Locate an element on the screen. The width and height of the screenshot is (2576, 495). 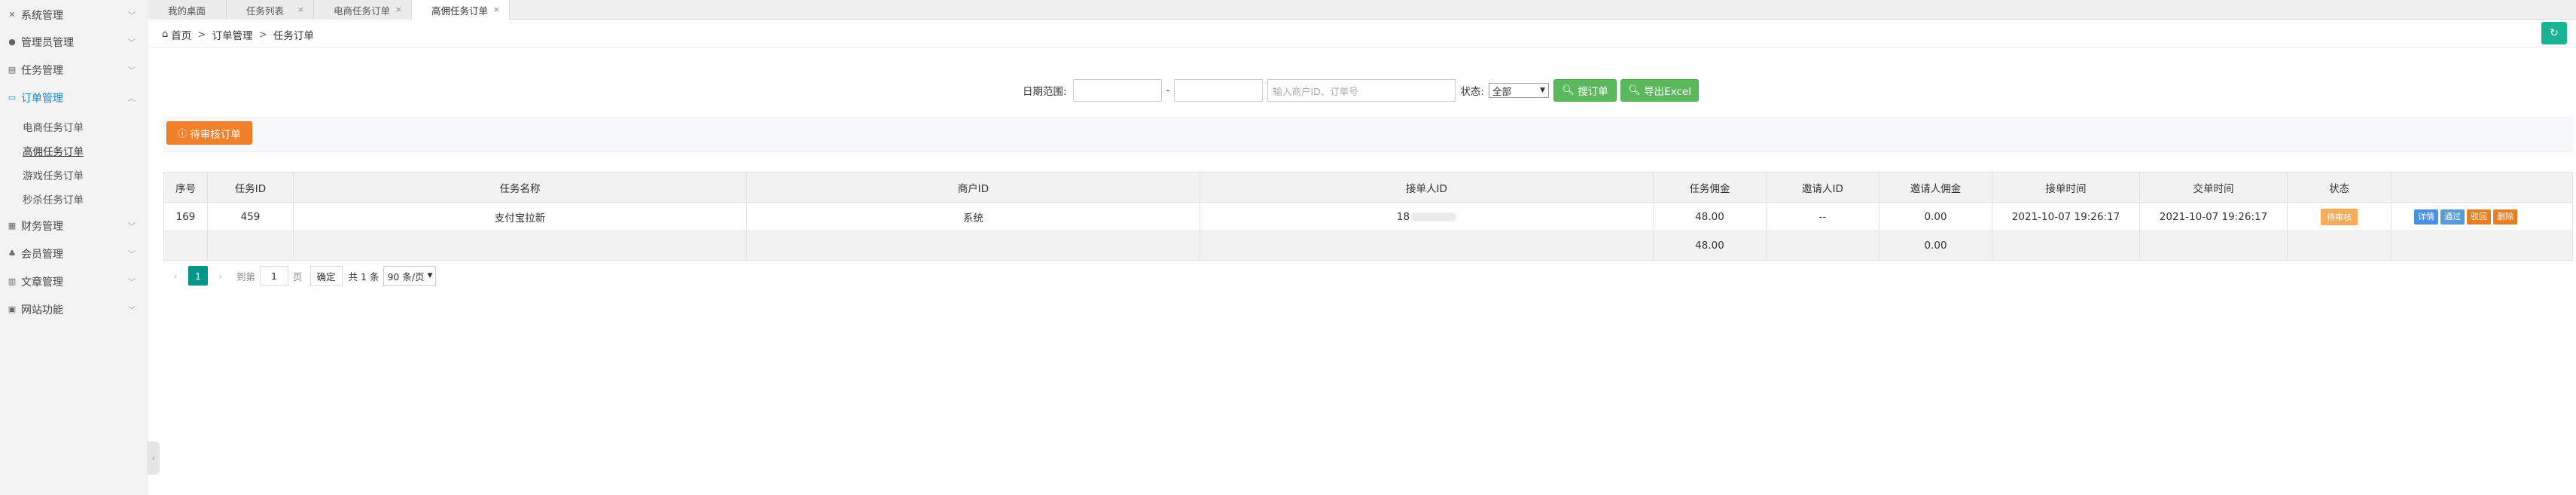
menu-site: ▣ 网站功能 ﹀ is located at coordinates (74, 309).